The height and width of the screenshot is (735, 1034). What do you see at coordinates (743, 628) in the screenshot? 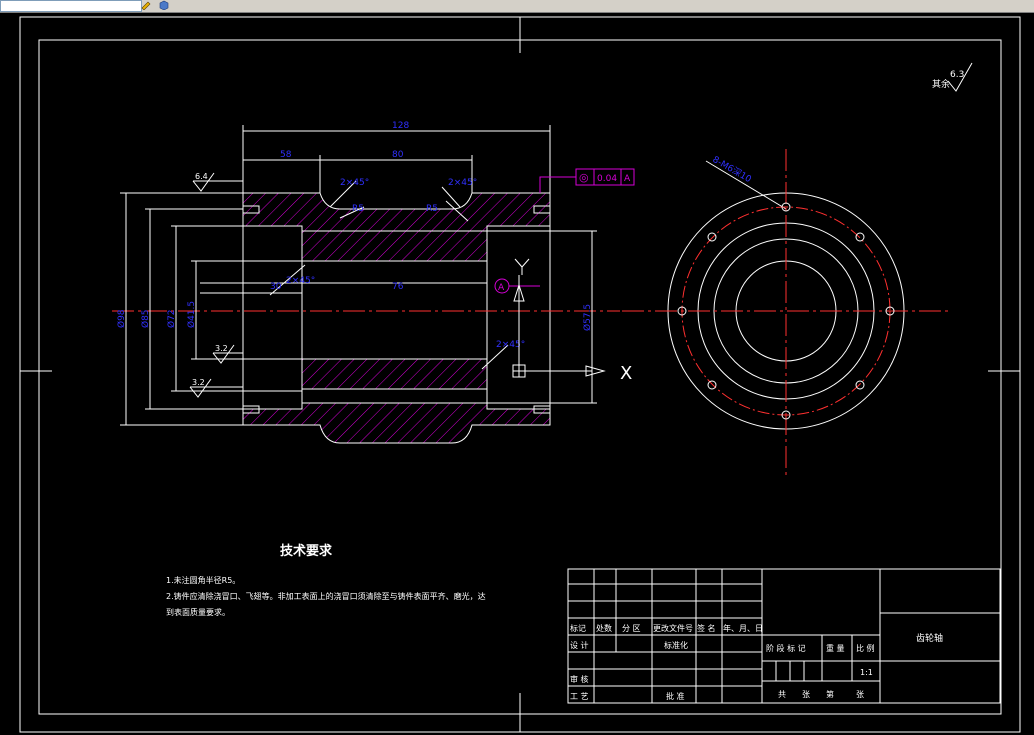
I see `tb-h-date: 年、月、日` at bounding box center [743, 628].